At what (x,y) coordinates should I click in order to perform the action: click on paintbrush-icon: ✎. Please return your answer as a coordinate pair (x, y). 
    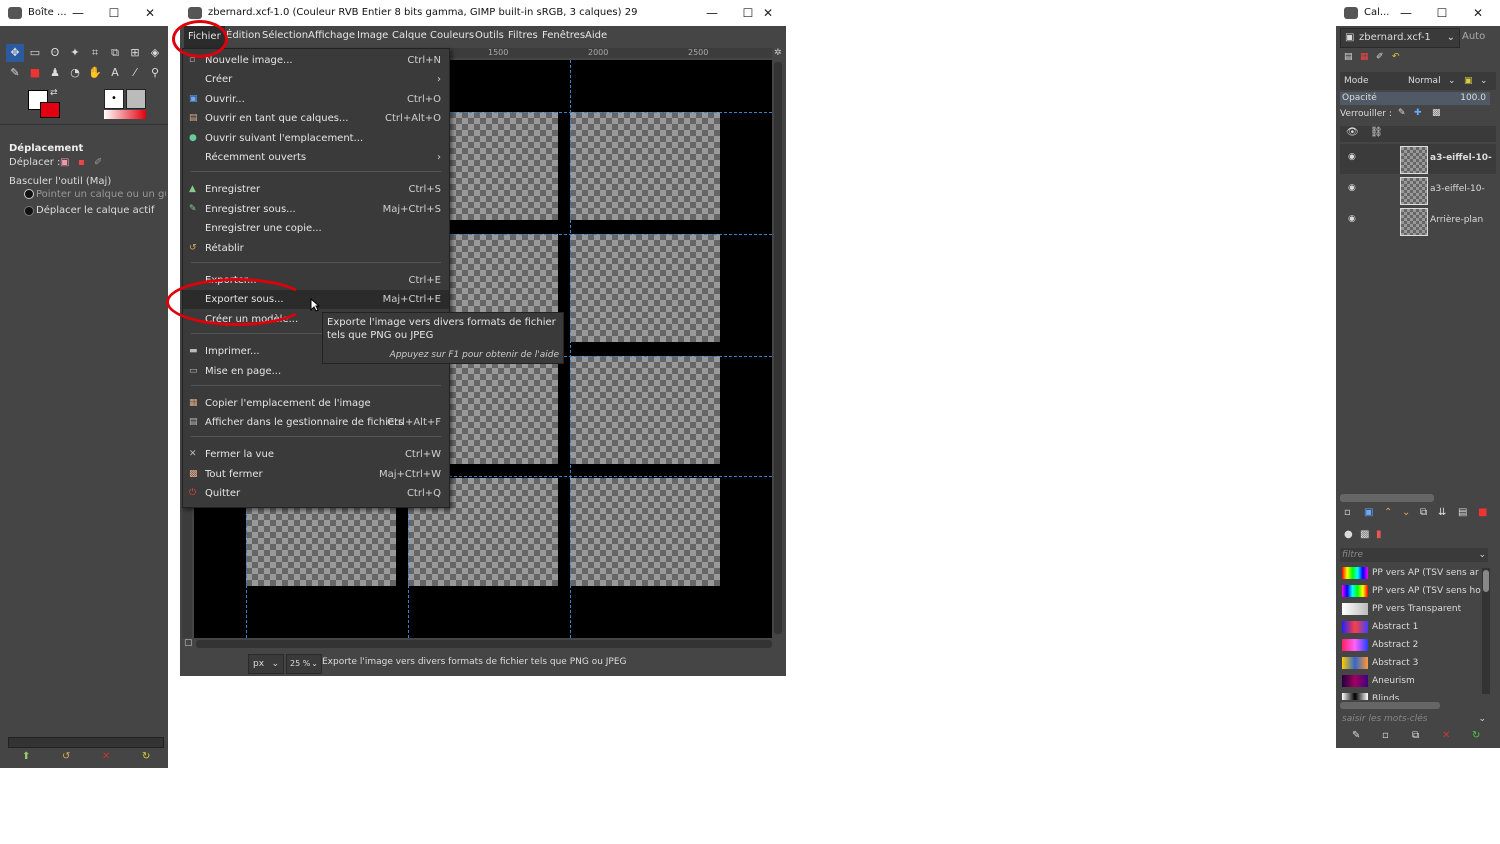
    Looking at the image, I should click on (15, 73).